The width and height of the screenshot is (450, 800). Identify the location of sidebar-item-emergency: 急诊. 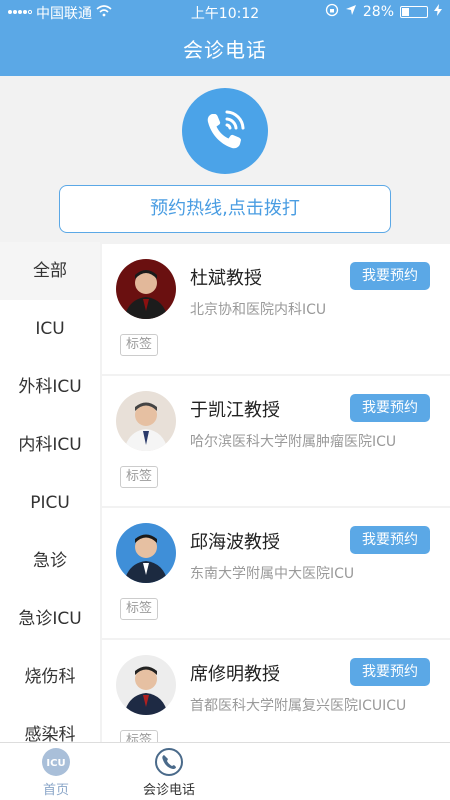
(50, 561).